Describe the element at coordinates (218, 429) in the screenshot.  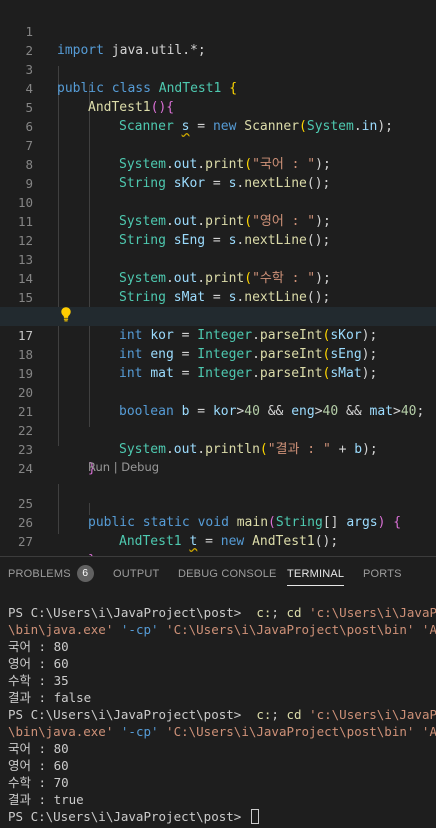
I see `code-line: 22 System.out.println("결과 : " + b);` at that location.